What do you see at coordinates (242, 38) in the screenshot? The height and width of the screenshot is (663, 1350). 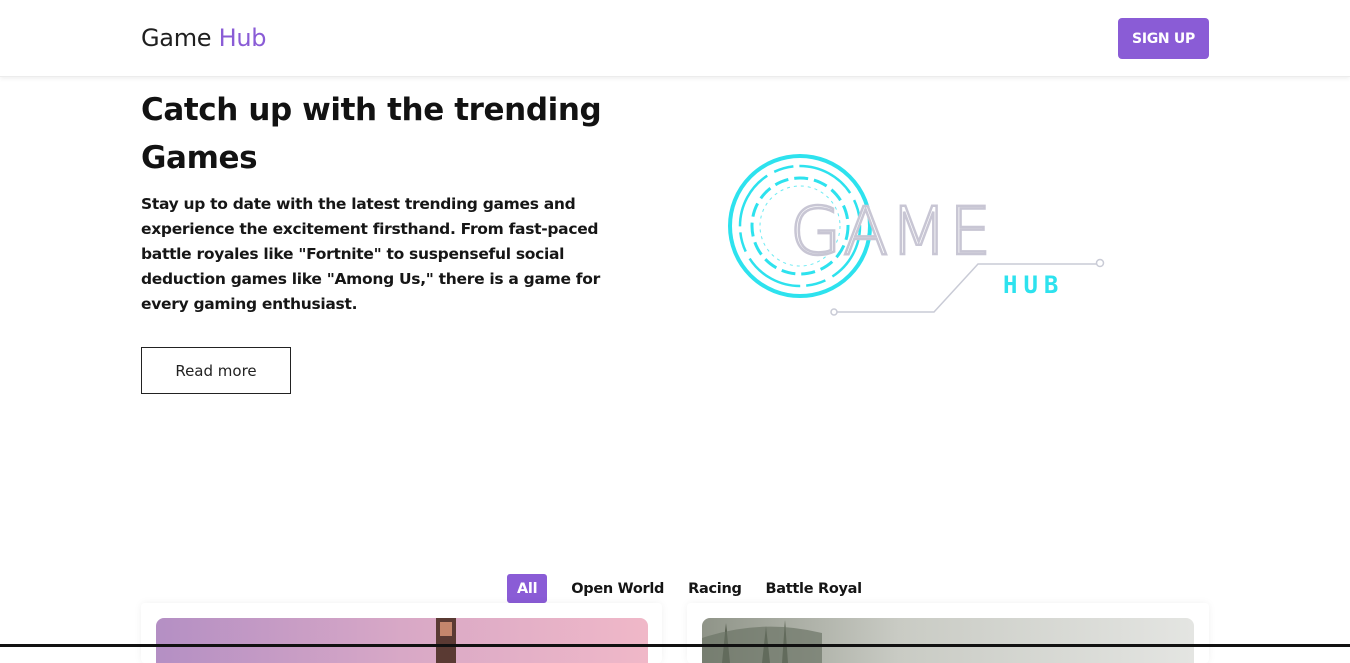 I see `brand-accent: Hub` at bounding box center [242, 38].